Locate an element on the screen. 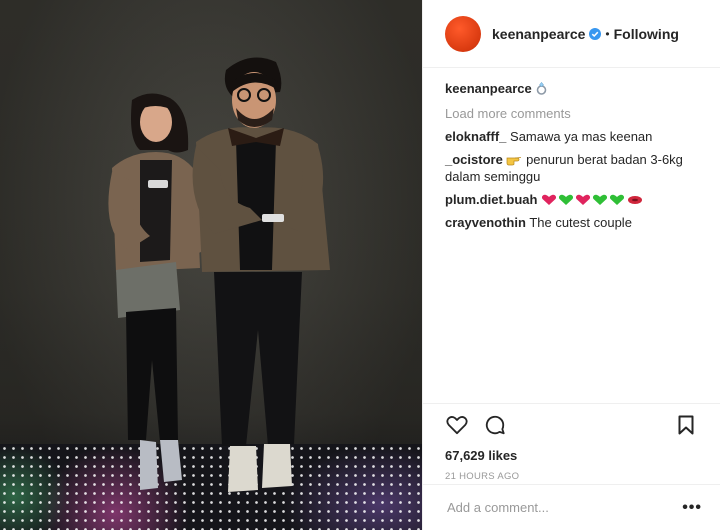  hearts-row-emoji-icon is located at coordinates (592, 199).